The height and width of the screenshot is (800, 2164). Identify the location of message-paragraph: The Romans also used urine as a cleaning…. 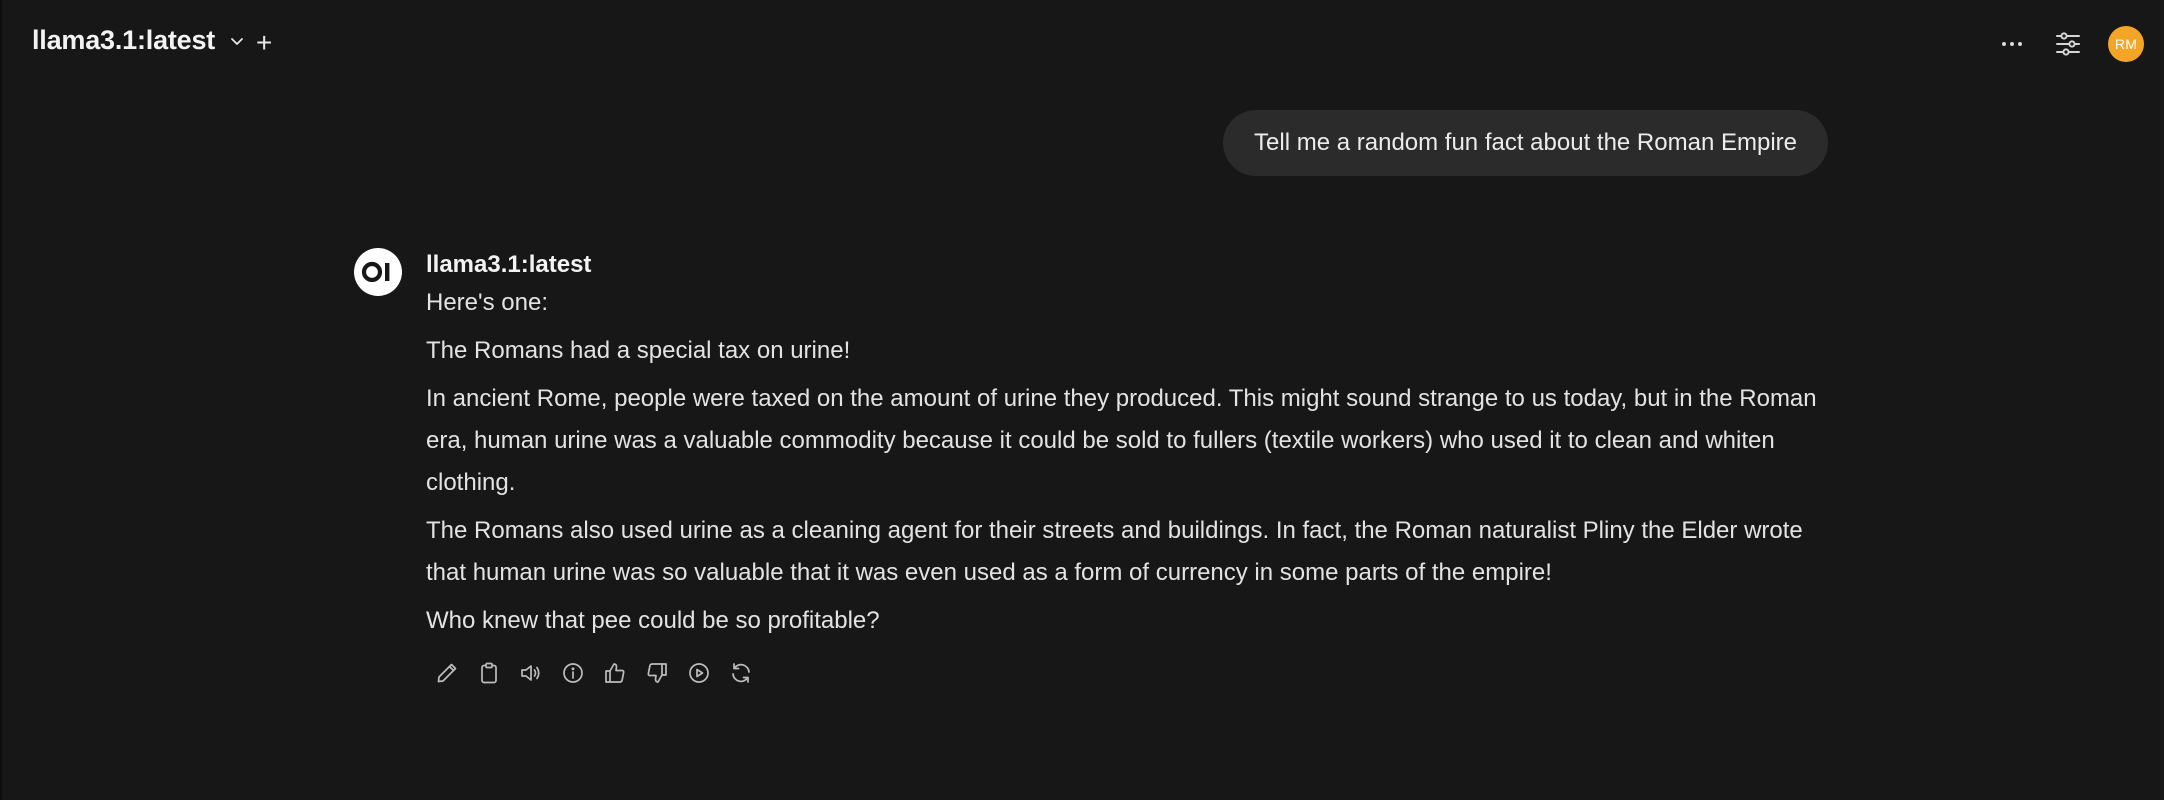
(1114, 551).